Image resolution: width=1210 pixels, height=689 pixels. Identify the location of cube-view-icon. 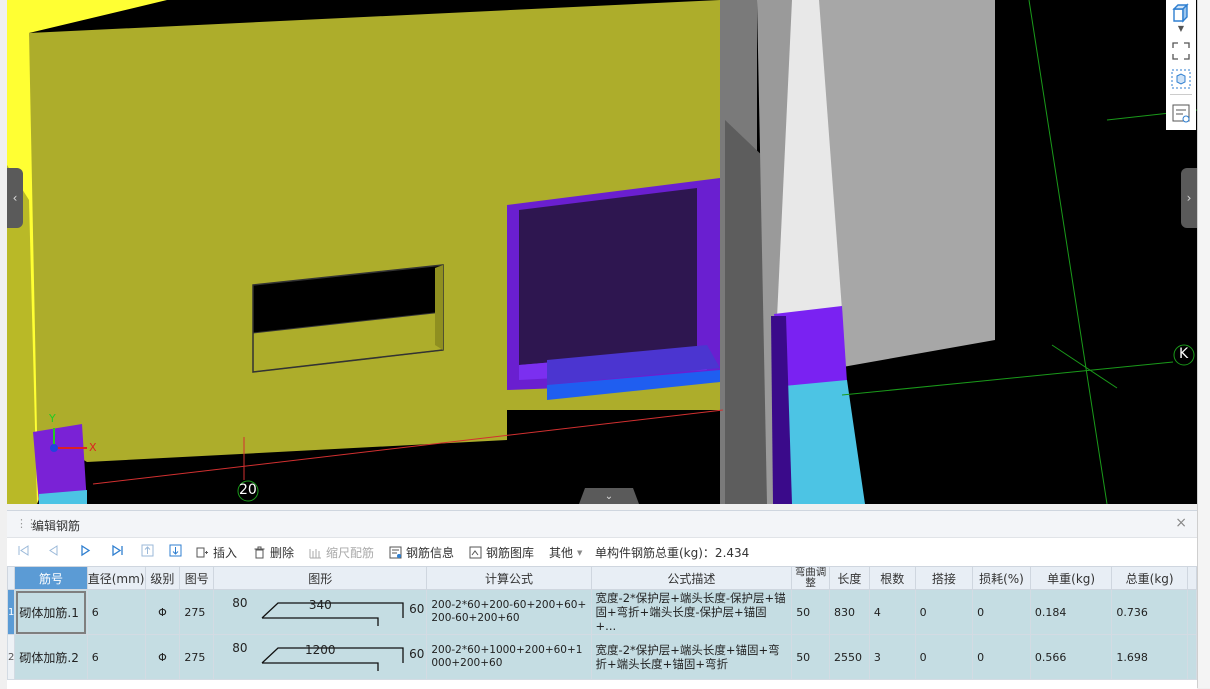
(1181, 13).